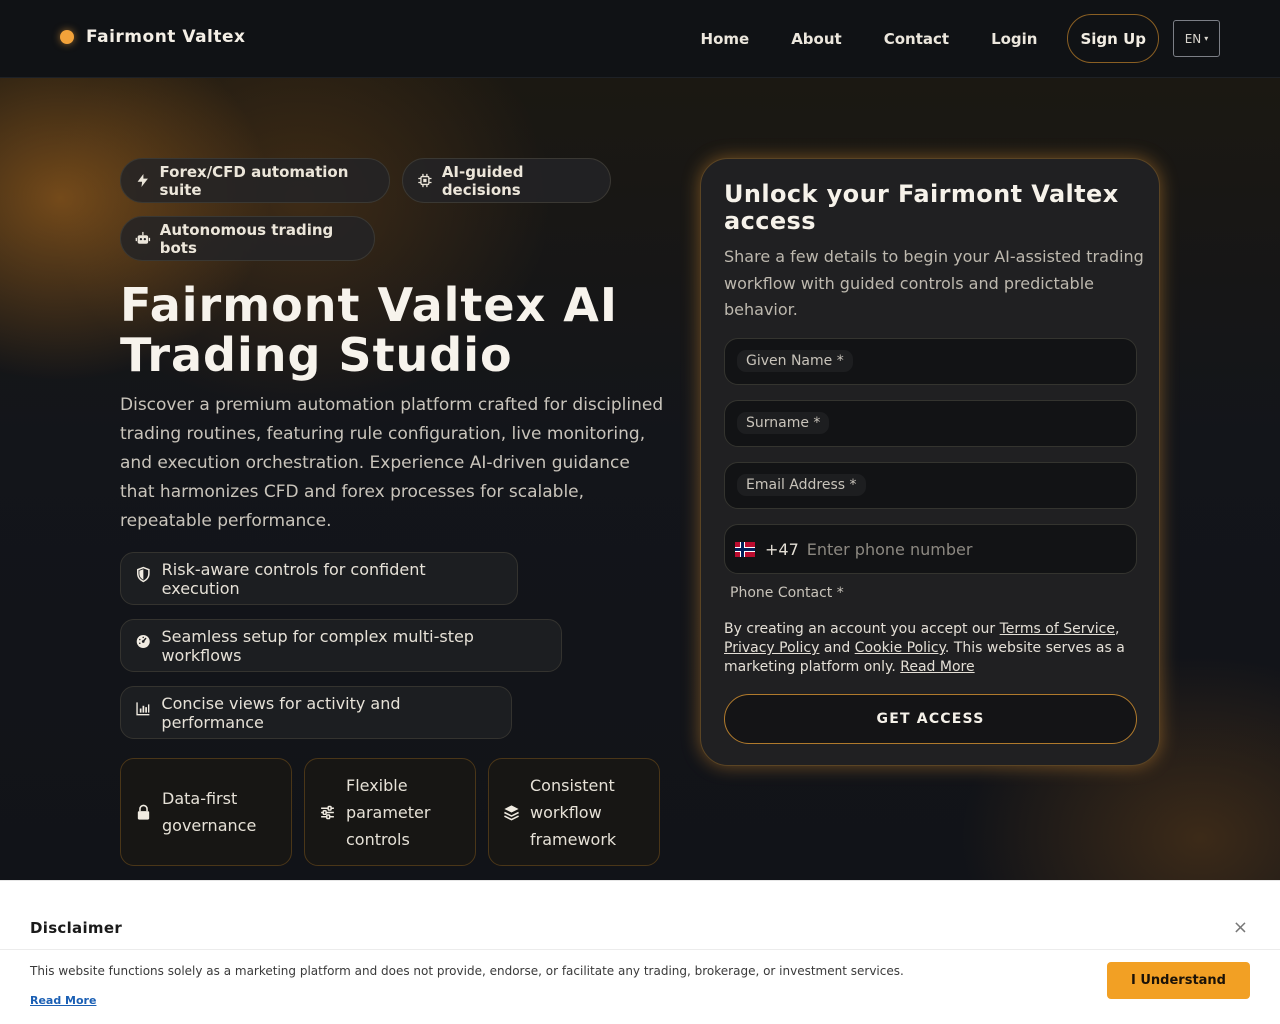  Describe the element at coordinates (937, 667) in the screenshot. I see `read-more-link: Read More` at that location.